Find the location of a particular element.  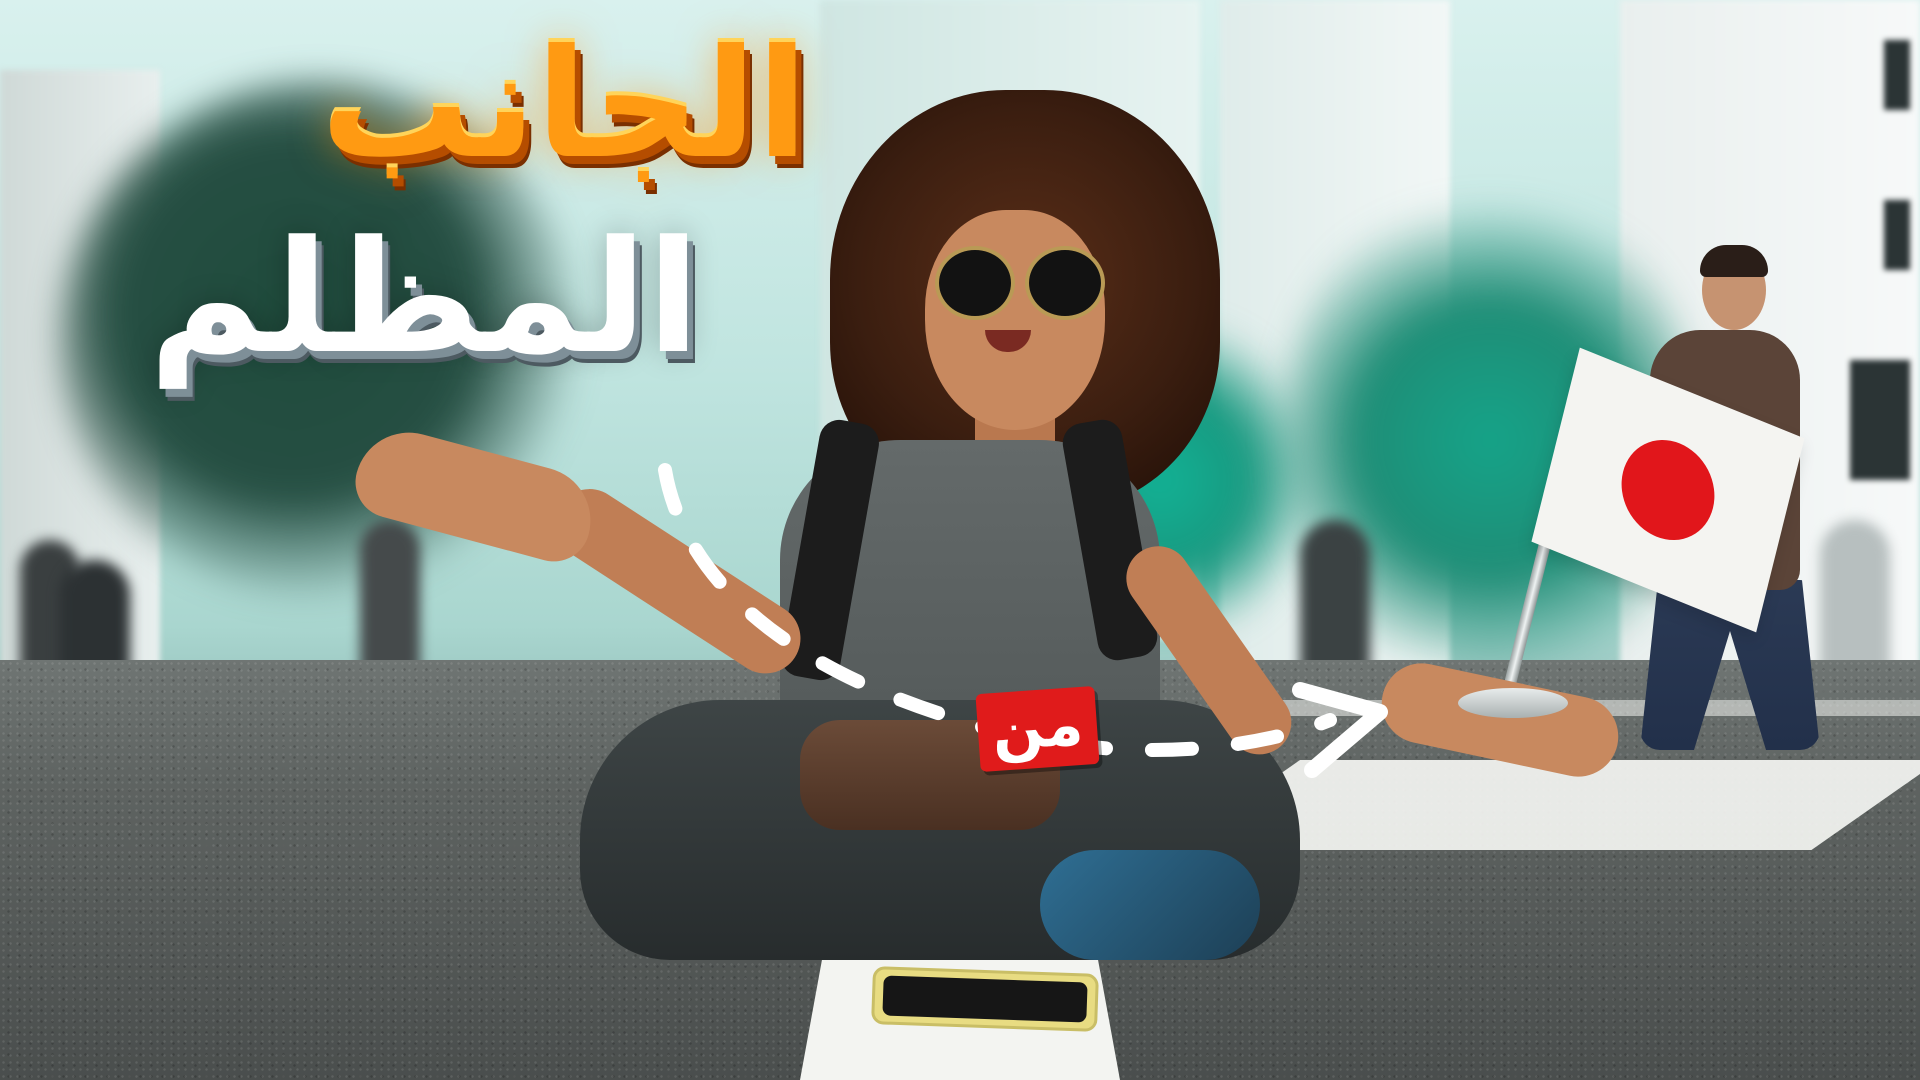

tag-word: من is located at coordinates (1037, 729).